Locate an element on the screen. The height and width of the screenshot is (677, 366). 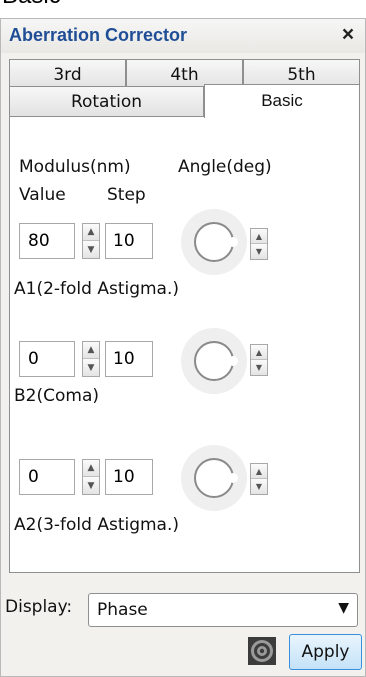
a1-angle-dial-icon is located at coordinates (214, 242).